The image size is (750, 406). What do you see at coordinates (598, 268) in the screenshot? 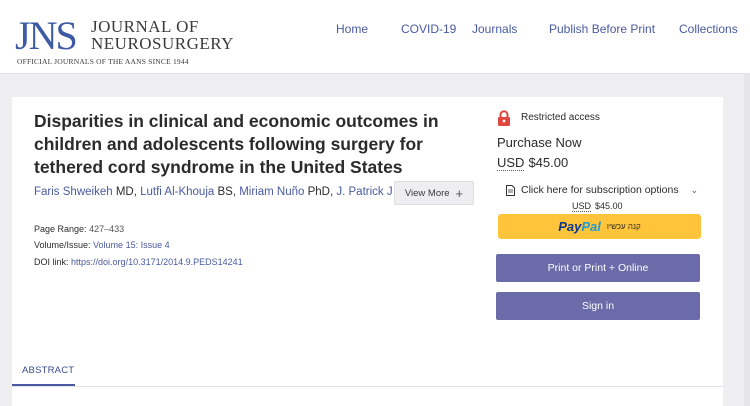
I see `print-or-online-button: Print or Print + Online` at bounding box center [598, 268].